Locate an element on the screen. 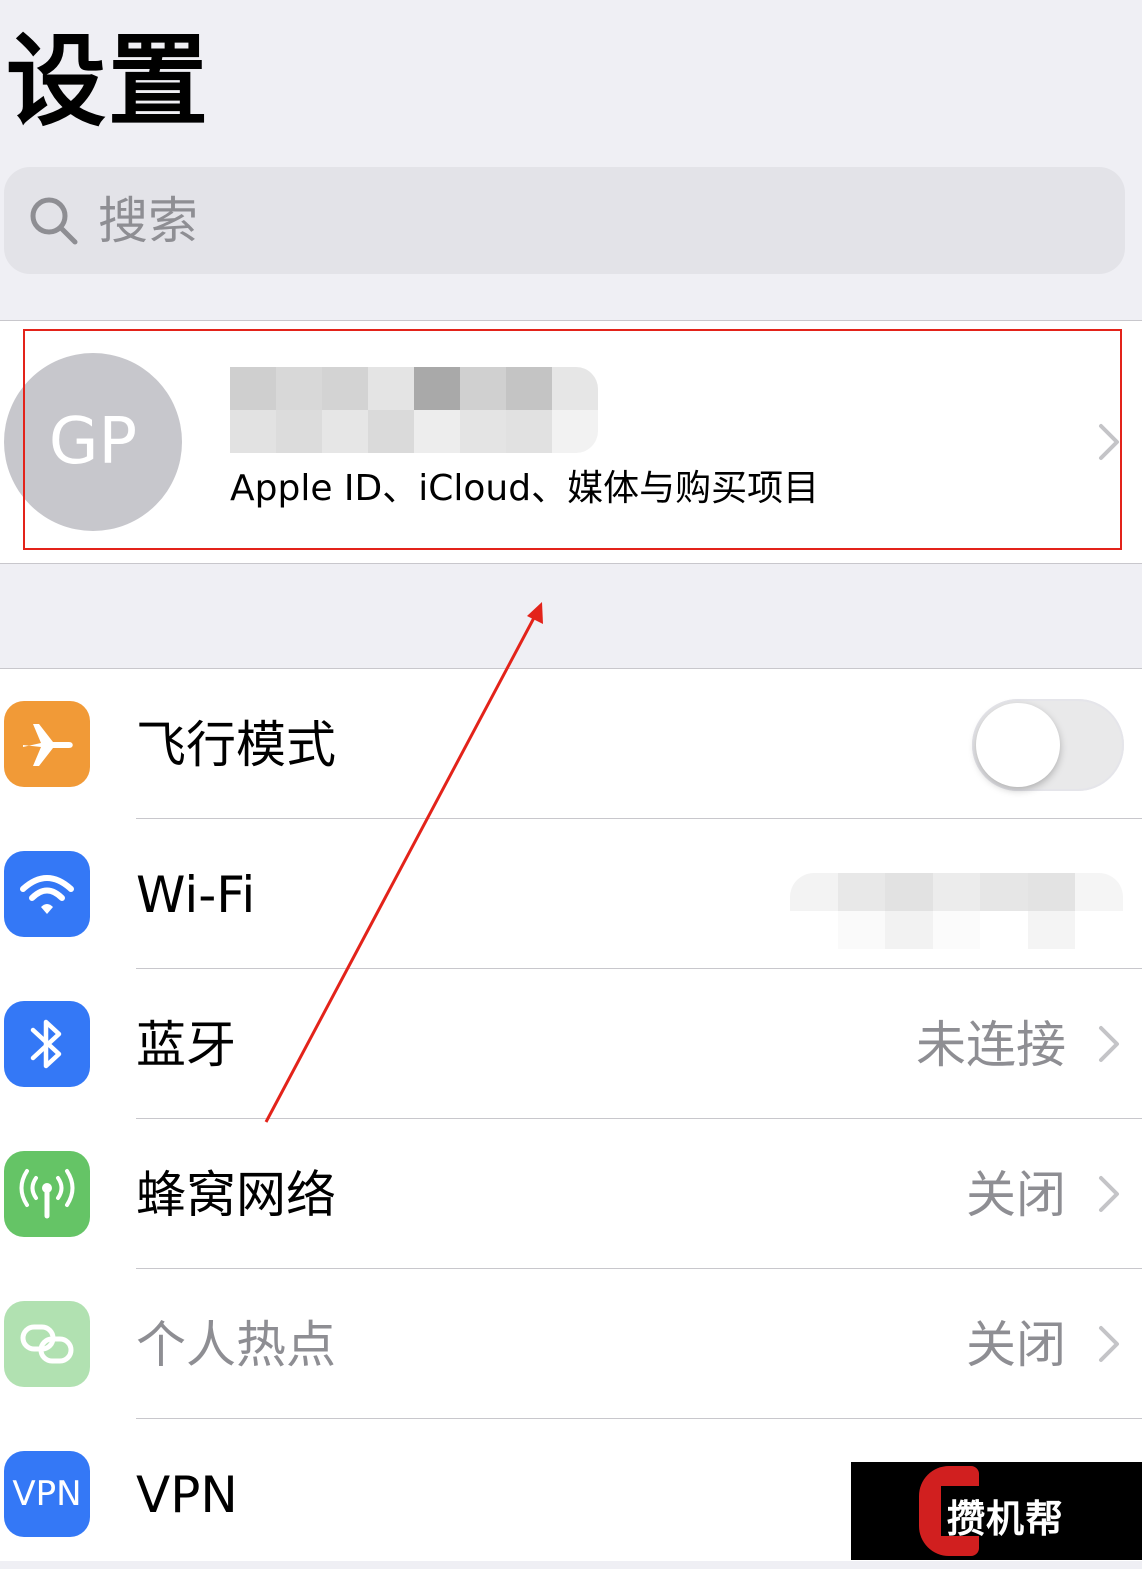  watermark-logo: 攒机帮 is located at coordinates (996, 1511).